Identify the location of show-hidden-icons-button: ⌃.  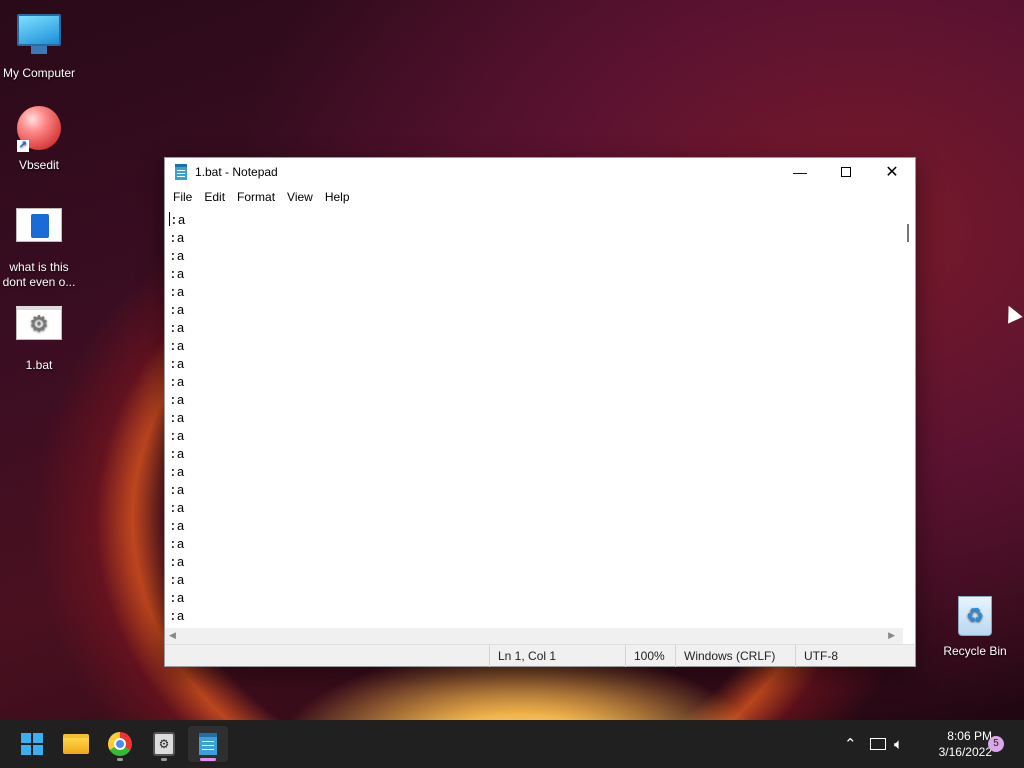
(850, 744).